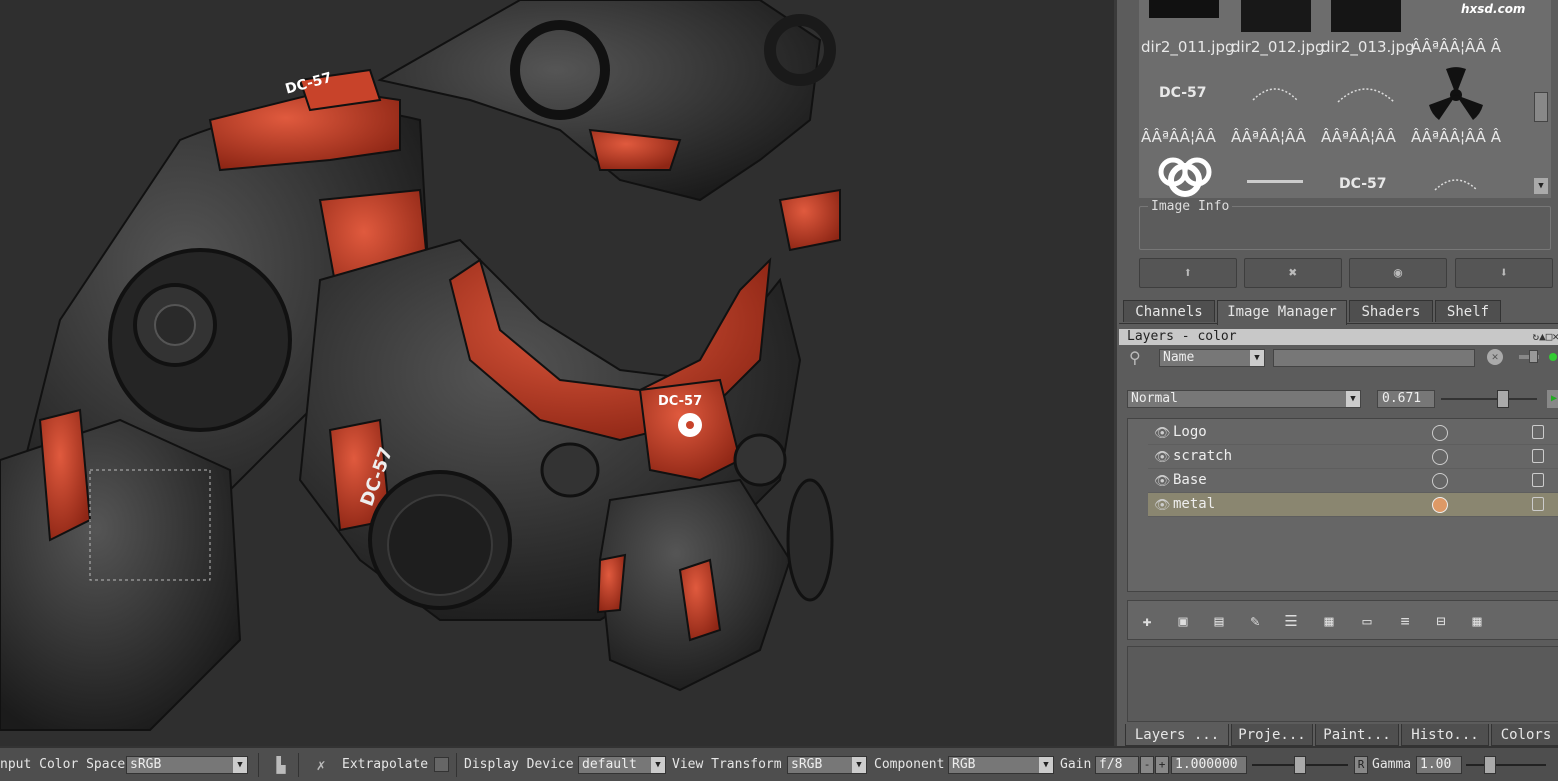 The image size is (1558, 781). What do you see at coordinates (1353, 481) in the screenshot?
I see `layer-row-base: 👁 Base` at bounding box center [1353, 481].